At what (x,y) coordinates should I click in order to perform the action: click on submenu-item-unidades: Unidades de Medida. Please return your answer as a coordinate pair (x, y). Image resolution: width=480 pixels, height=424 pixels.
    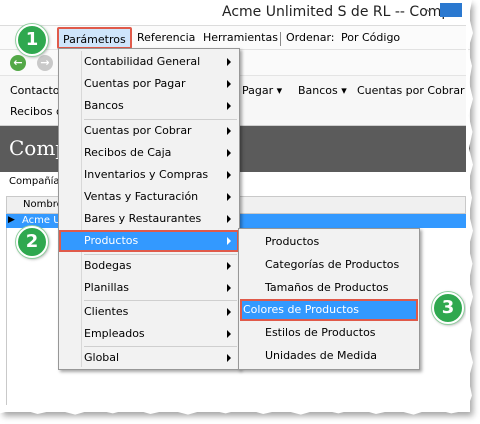
    Looking at the image, I should click on (329, 356).